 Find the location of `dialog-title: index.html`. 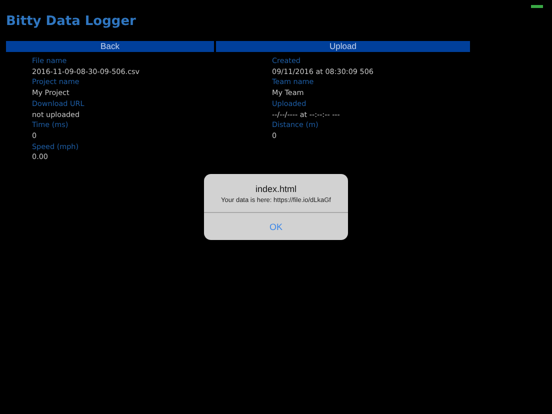

dialog-title: index.html is located at coordinates (276, 189).